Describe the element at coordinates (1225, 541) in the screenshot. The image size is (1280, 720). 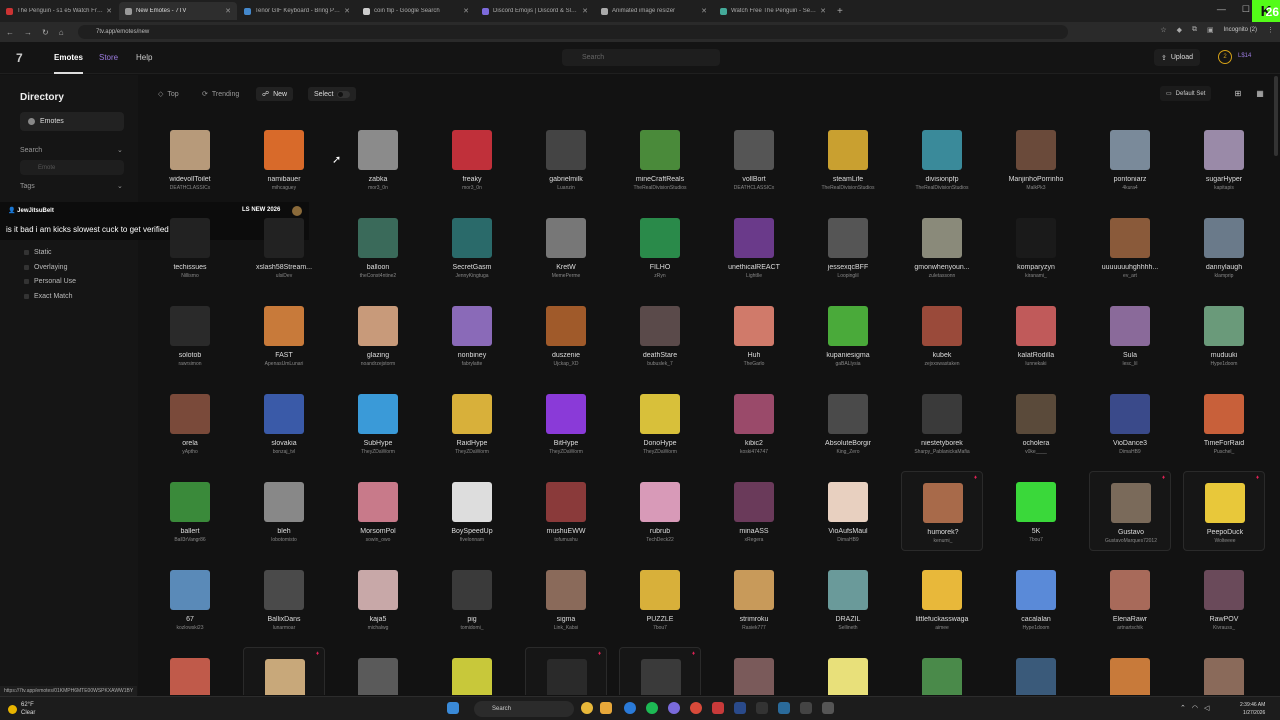
I see `emote-owner: Wolteeee` at that location.